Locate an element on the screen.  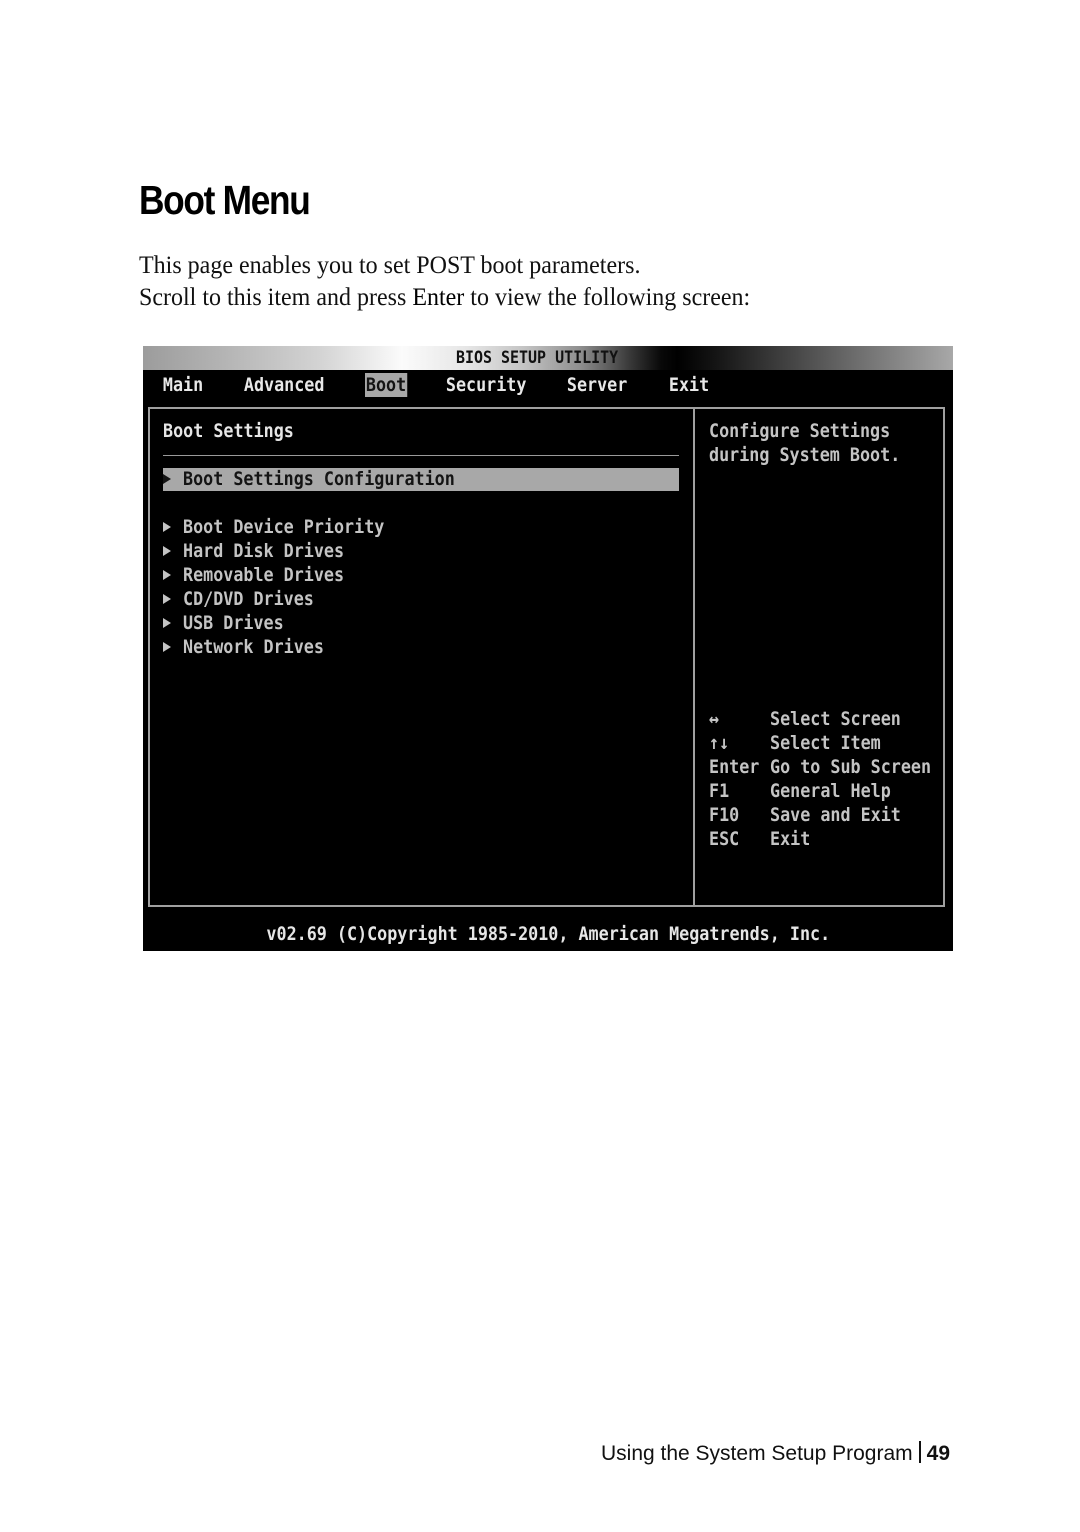
menu-tab-boot: Boot is located at coordinates (386, 385).